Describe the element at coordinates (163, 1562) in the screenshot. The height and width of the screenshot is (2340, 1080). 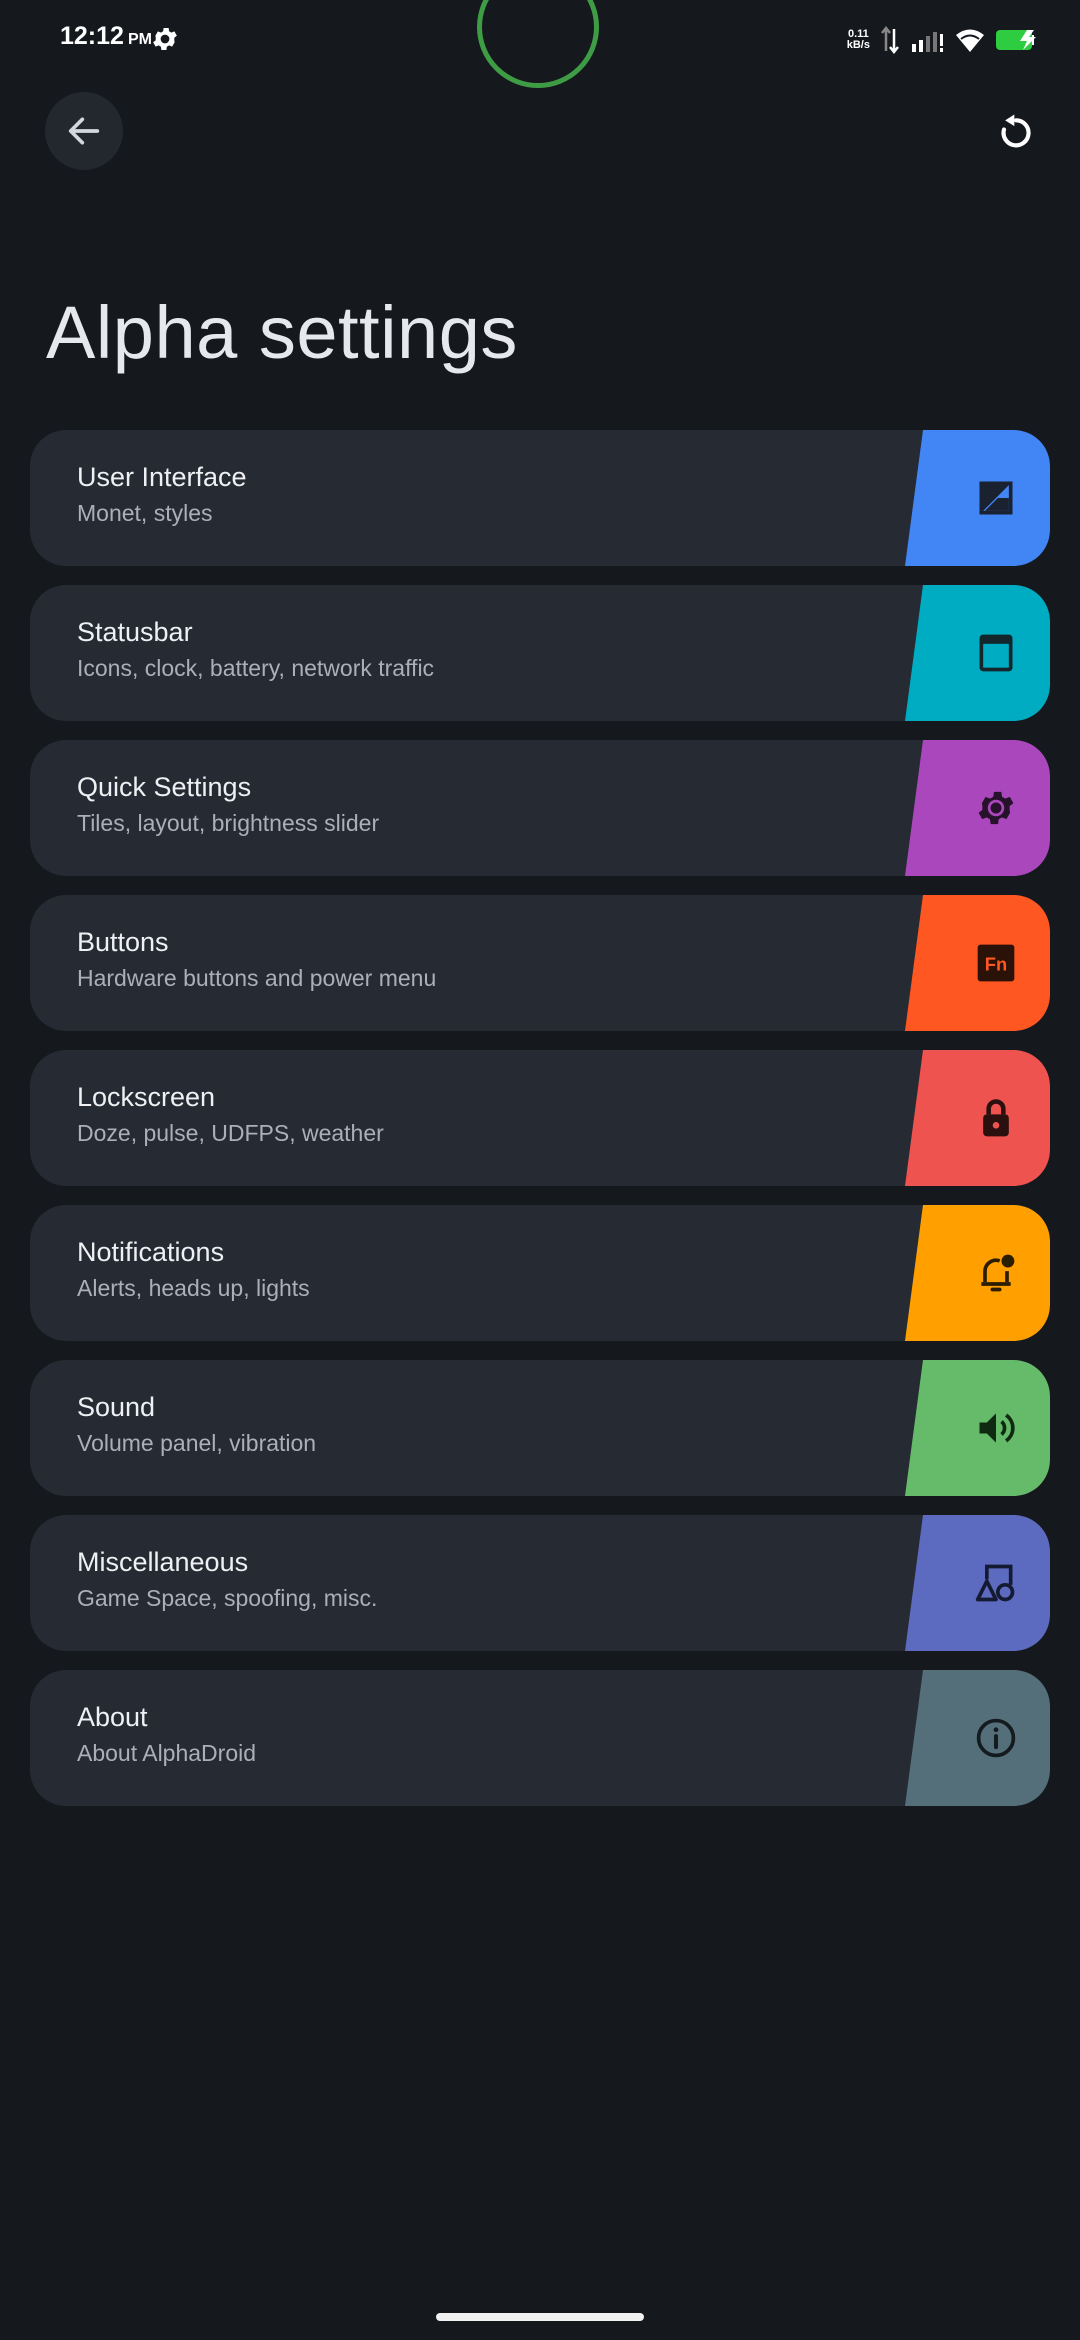
I see `item-title: Miscellaneous` at that location.